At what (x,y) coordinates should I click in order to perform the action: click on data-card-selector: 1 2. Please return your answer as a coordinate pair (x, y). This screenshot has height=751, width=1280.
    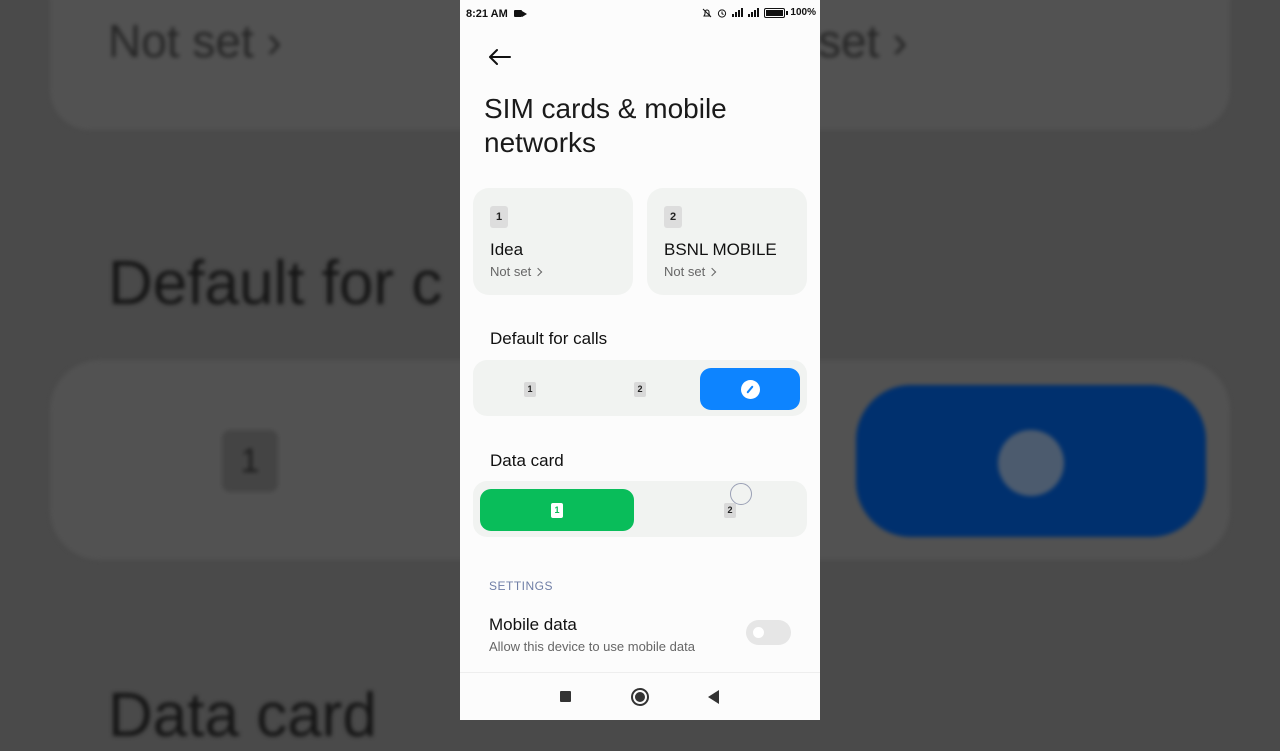
    Looking at the image, I should click on (640, 509).